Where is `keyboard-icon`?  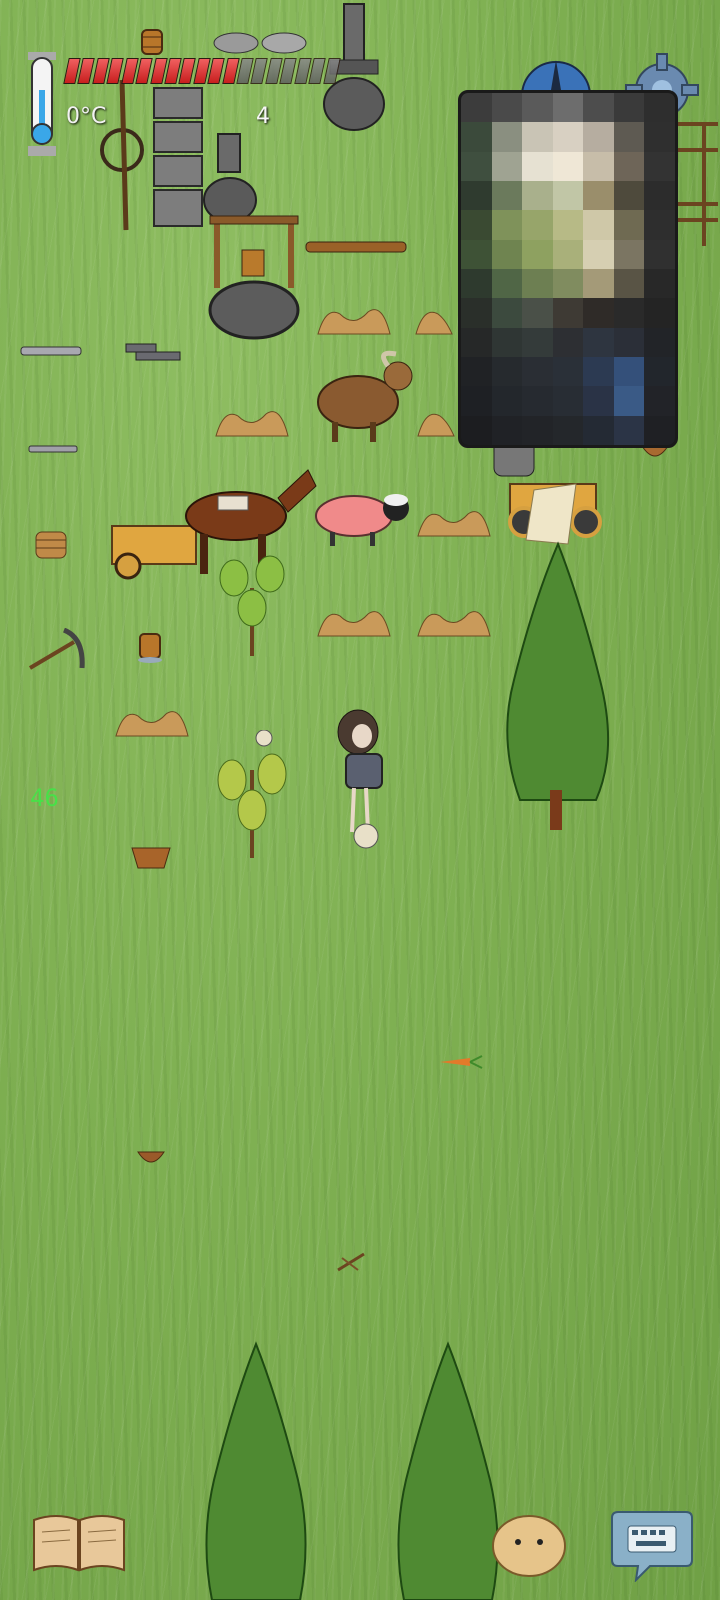 keyboard-icon is located at coordinates (652, 1545).